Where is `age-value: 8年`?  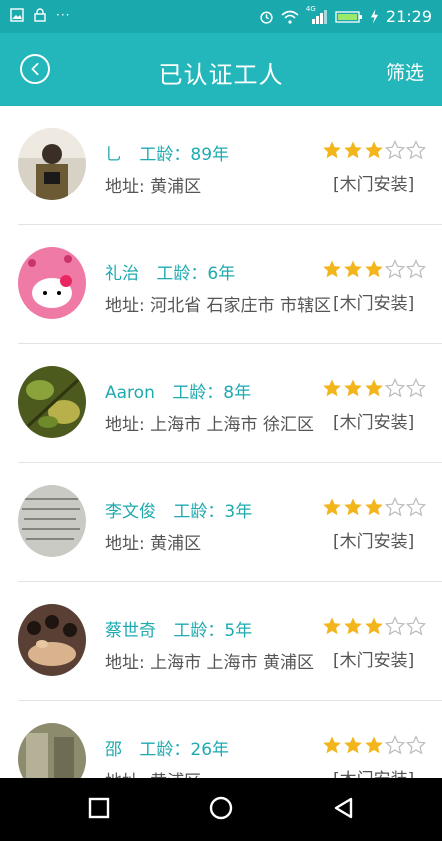 age-value: 8年 is located at coordinates (237, 393).